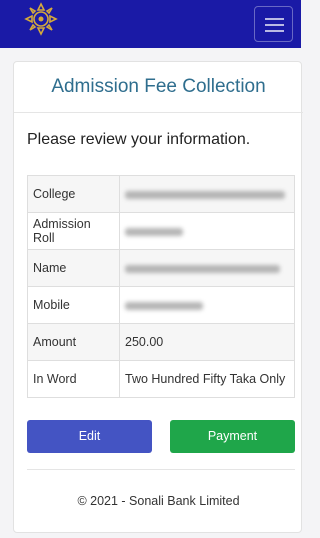 The width and height of the screenshot is (320, 538). Describe the element at coordinates (207, 231) in the screenshot. I see `admission-roll-value` at that location.